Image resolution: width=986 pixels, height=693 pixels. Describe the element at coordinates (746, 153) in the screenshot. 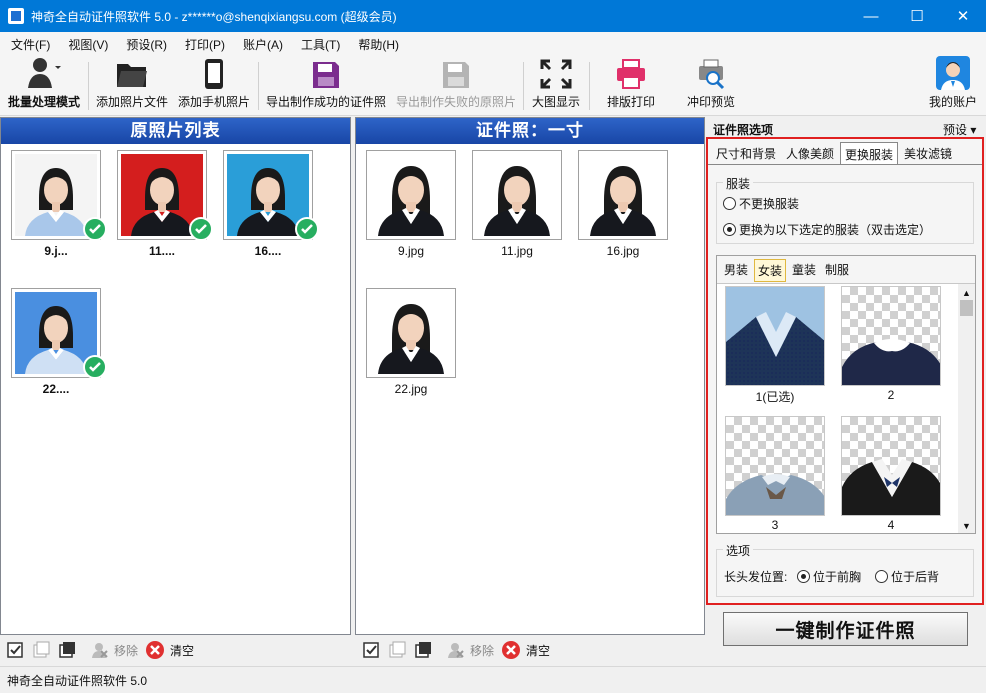

I see `tab-size-background: 尺寸和背景` at that location.